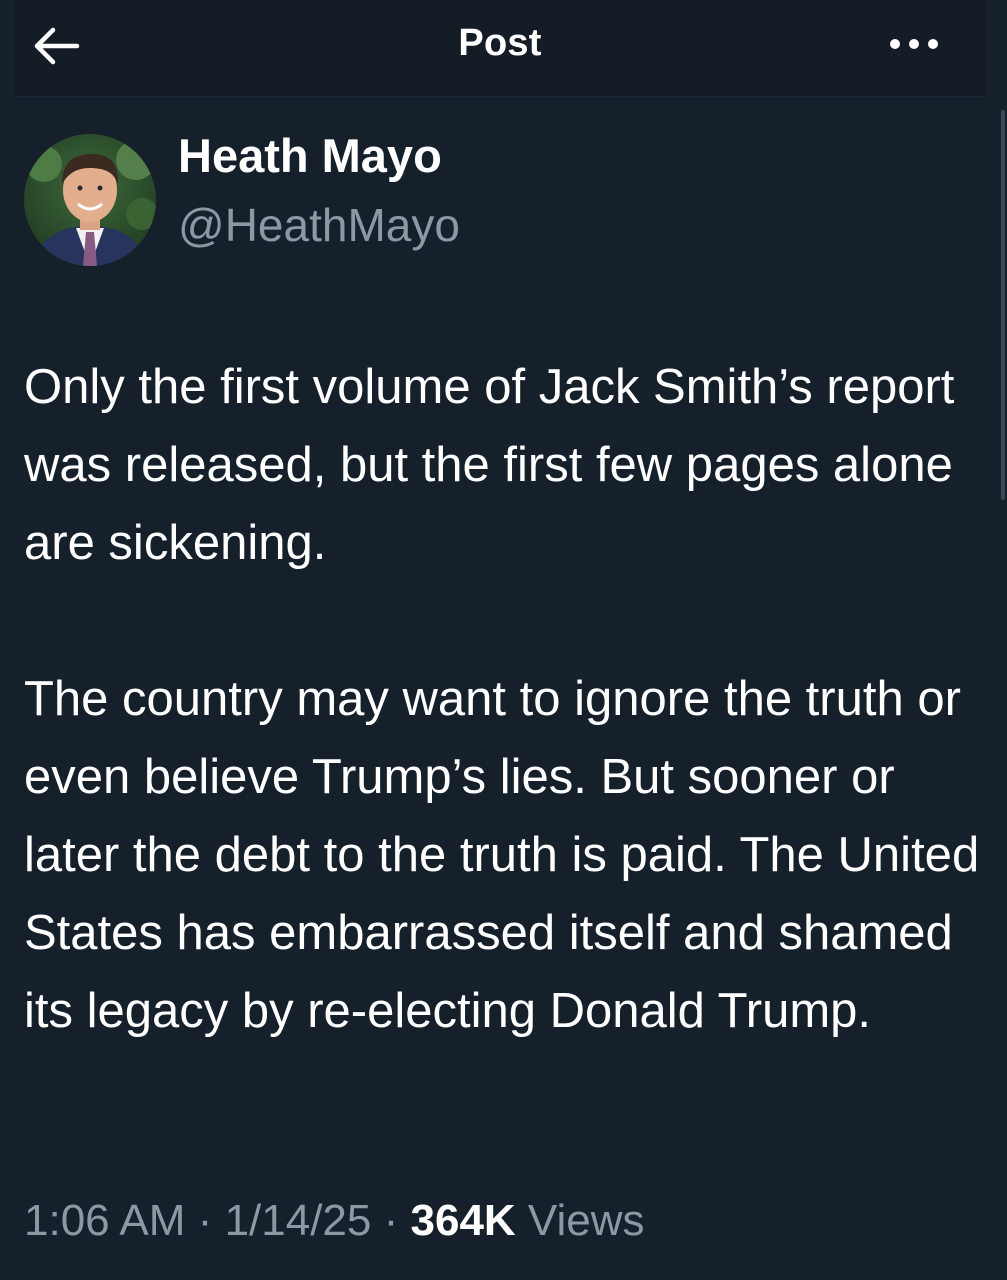  I want to click on more-options-button, so click(914, 46).